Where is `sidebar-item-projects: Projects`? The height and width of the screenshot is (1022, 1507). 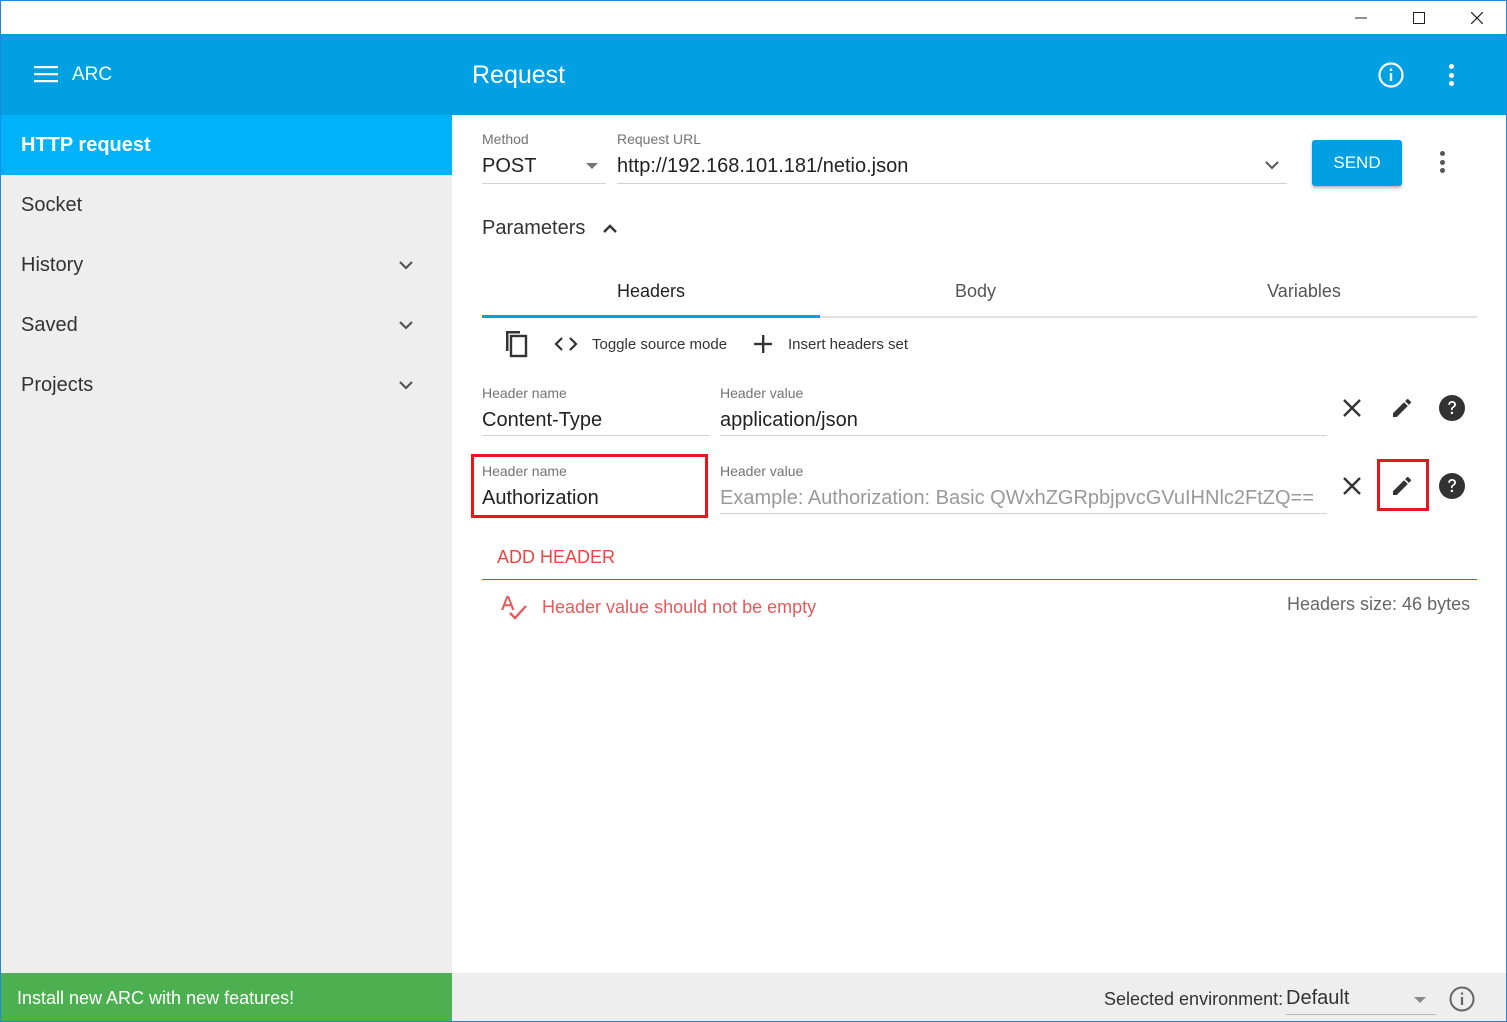 sidebar-item-projects: Projects is located at coordinates (226, 385).